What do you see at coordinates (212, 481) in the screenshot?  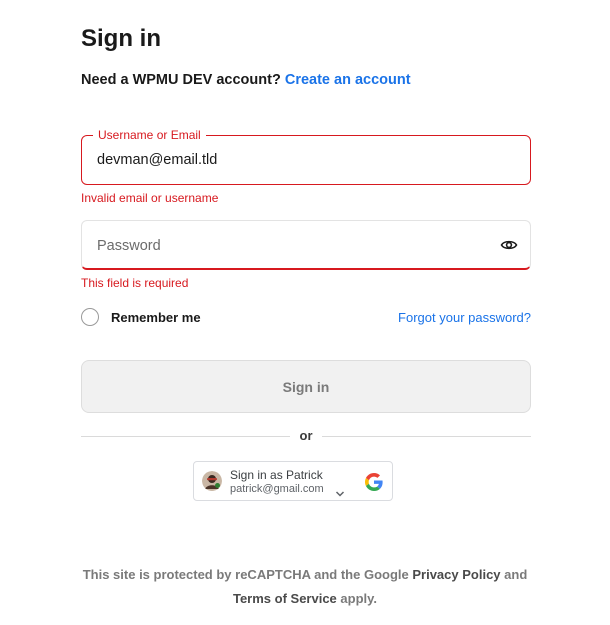 I see `avatar` at bounding box center [212, 481].